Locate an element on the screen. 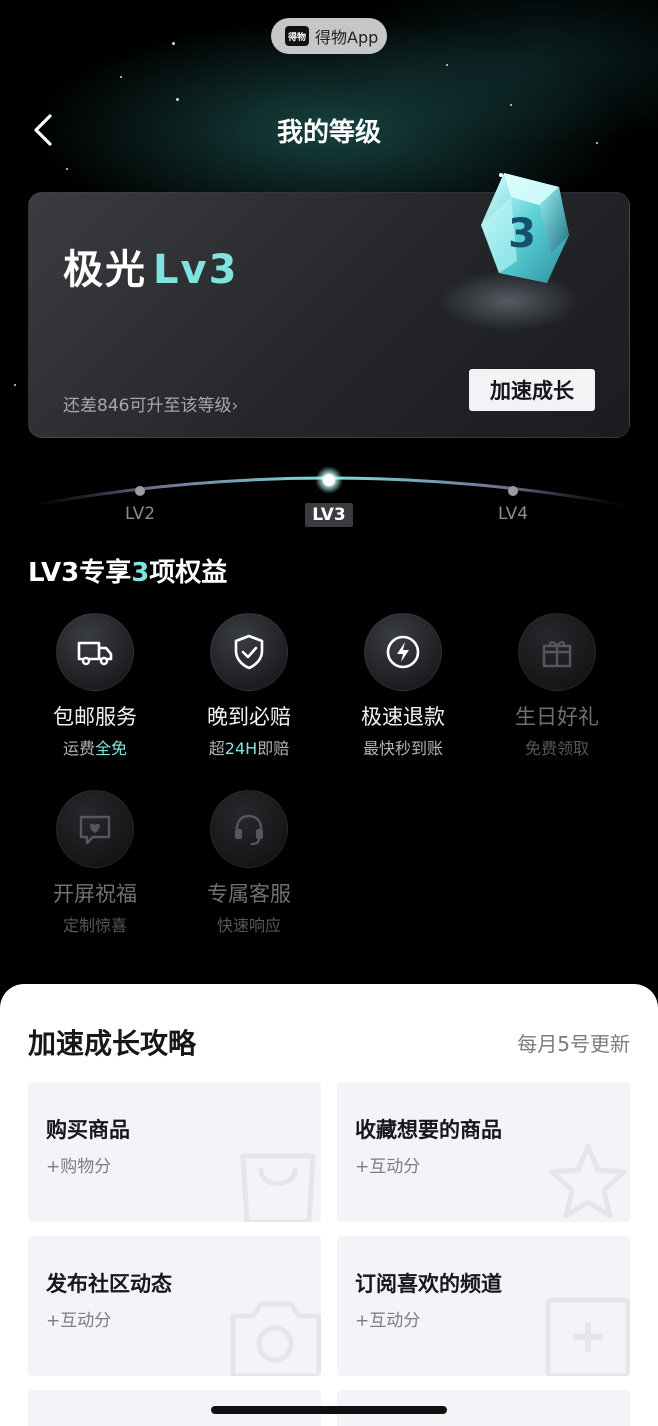 The image size is (658, 1426). benefit-desc: 免费领取 is located at coordinates (557, 747).